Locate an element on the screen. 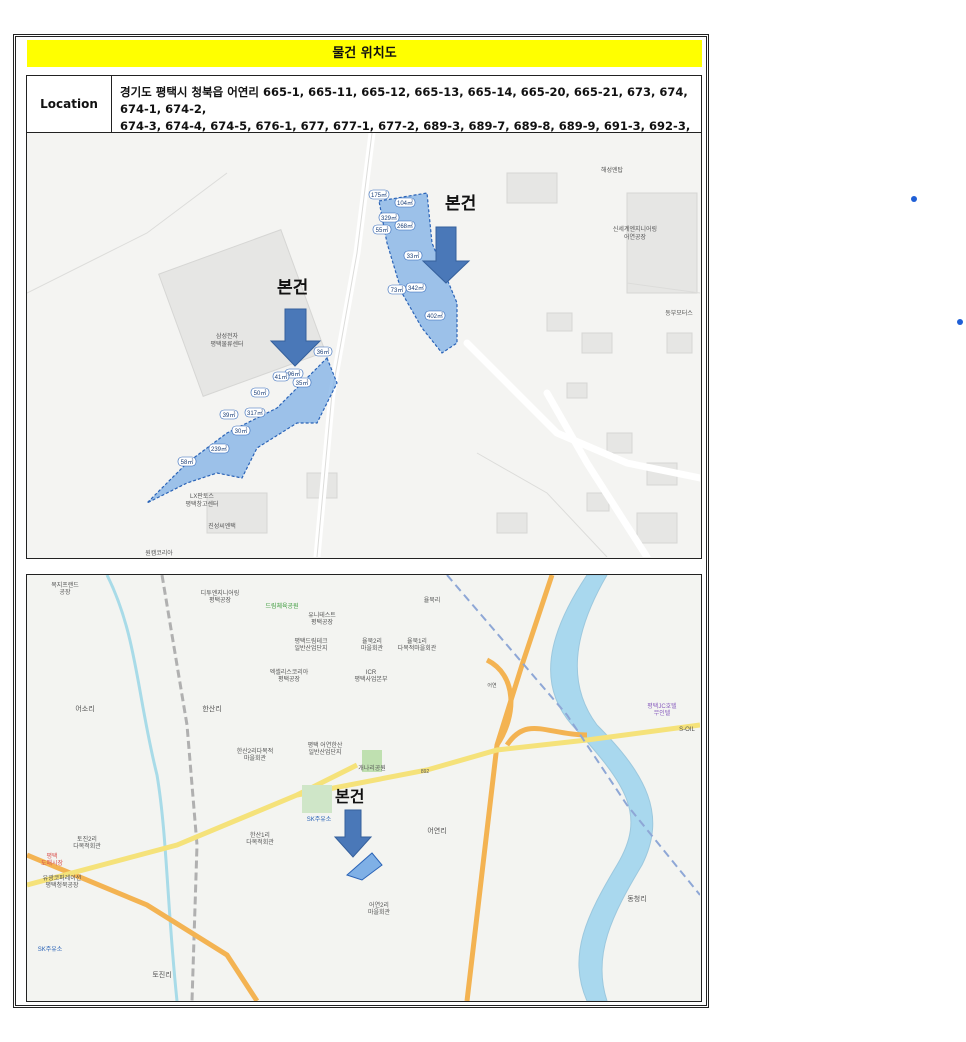 The image size is (966, 1042). svg-text: 402㎡ is located at coordinates (435, 316).